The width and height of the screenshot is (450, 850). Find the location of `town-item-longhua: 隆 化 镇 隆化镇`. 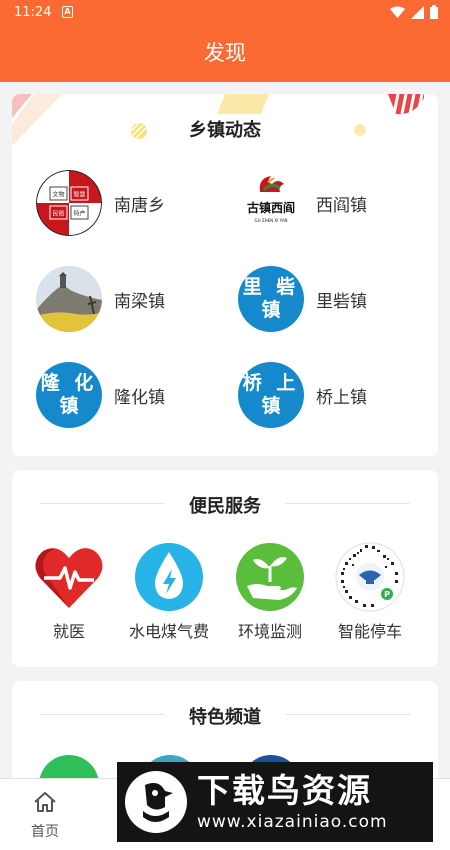

town-item-longhua: 隆 化 镇 隆化镇 is located at coordinates (136, 395).